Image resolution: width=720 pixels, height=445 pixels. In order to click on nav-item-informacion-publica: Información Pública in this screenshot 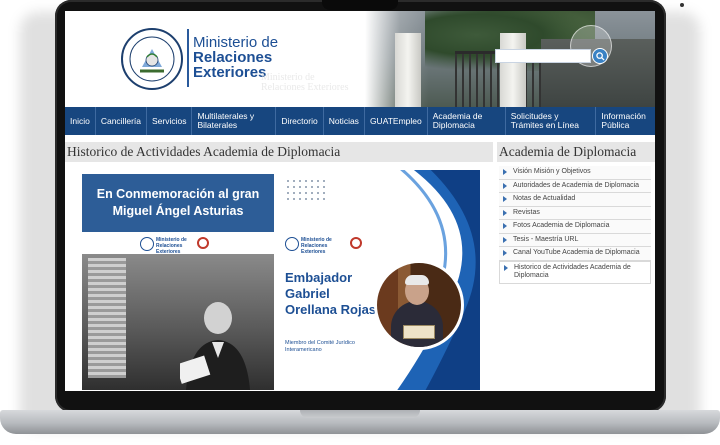, I will do `click(625, 121)`.